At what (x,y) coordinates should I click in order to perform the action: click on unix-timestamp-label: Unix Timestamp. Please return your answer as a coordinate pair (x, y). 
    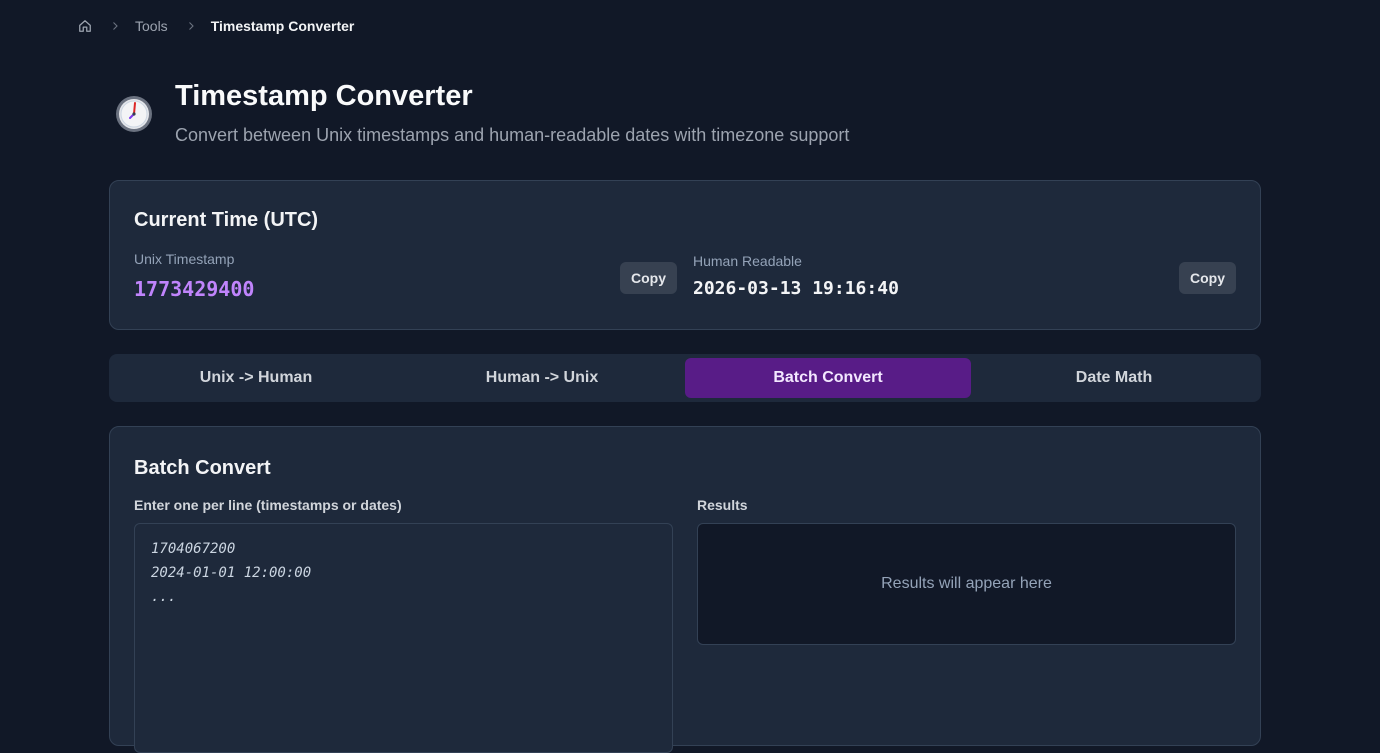
    Looking at the image, I should click on (184, 259).